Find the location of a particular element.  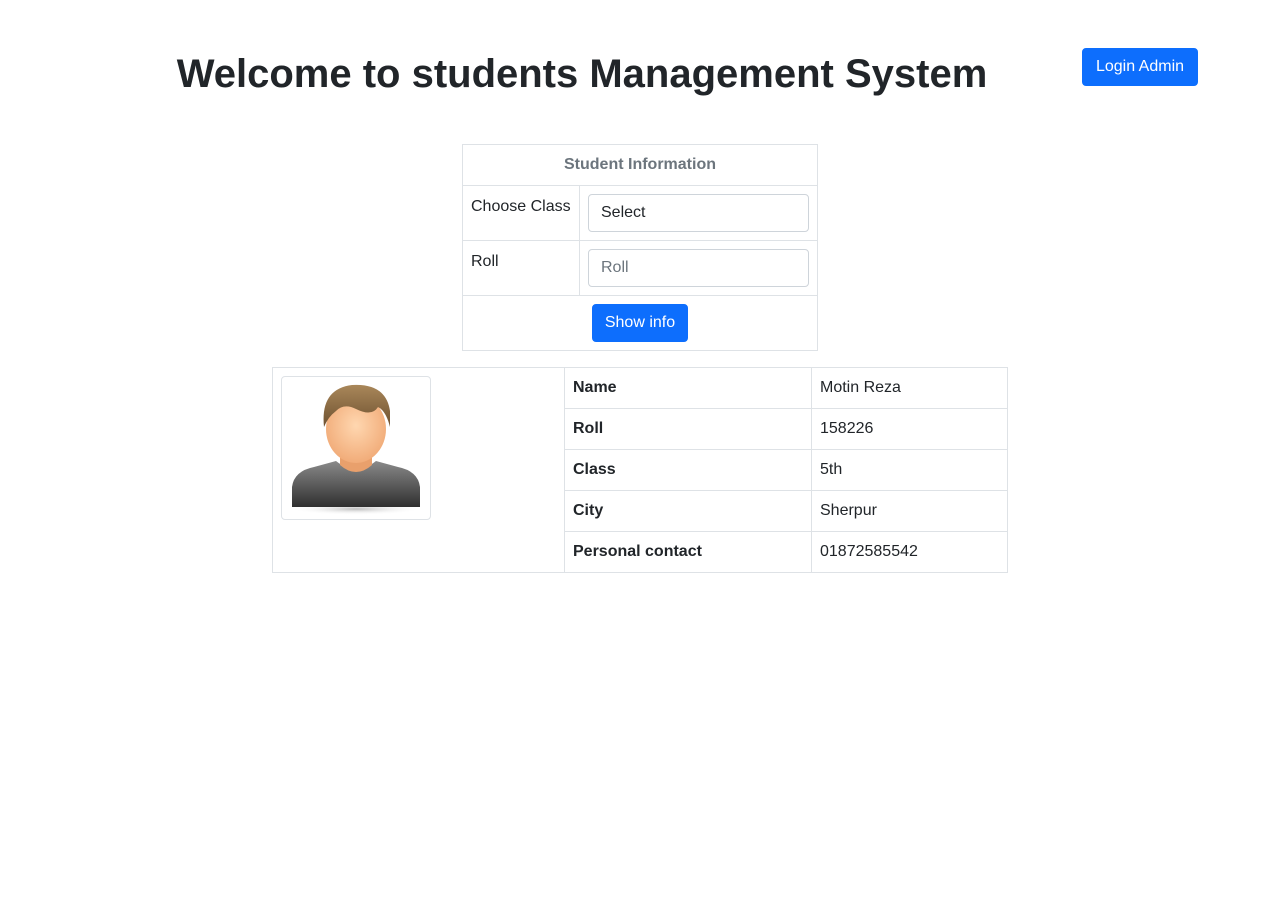

field-value: 01872585542 is located at coordinates (909, 552).